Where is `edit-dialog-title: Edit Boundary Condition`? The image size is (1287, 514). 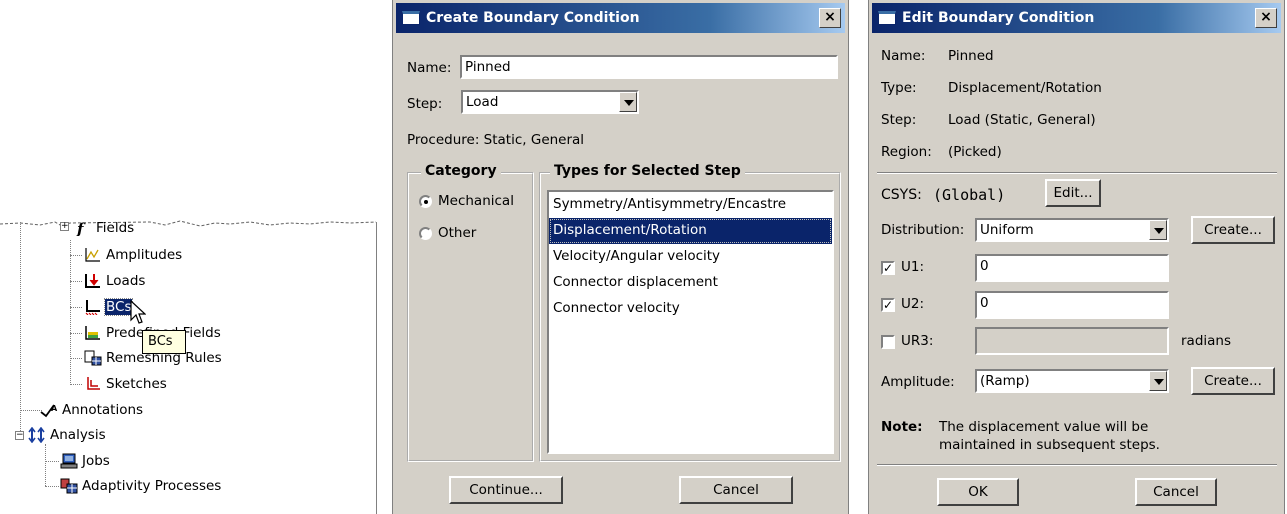
edit-dialog-title: Edit Boundary Condition is located at coordinates (998, 18).